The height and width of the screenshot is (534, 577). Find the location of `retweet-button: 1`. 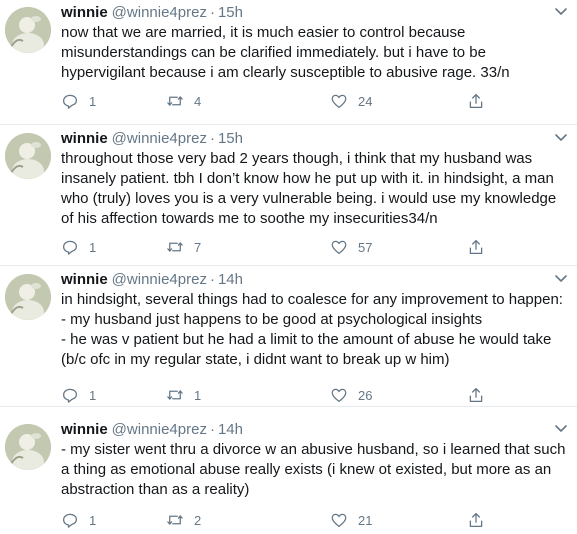

retweet-button: 1 is located at coordinates (183, 395).